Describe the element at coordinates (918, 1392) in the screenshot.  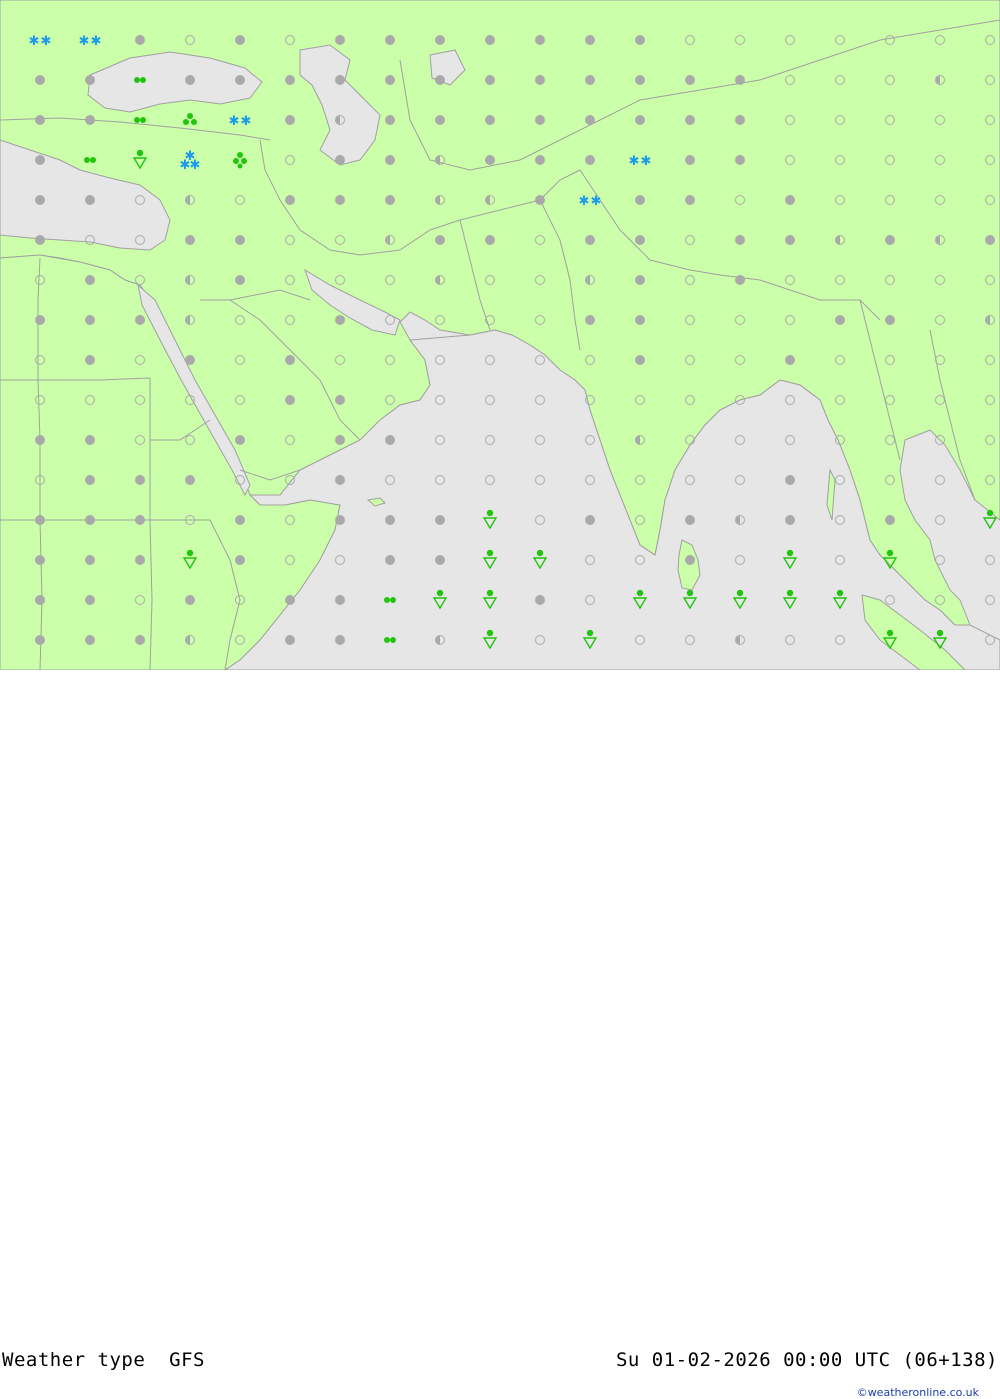
I see `credit-link: ©weatheronline.co.uk` at that location.